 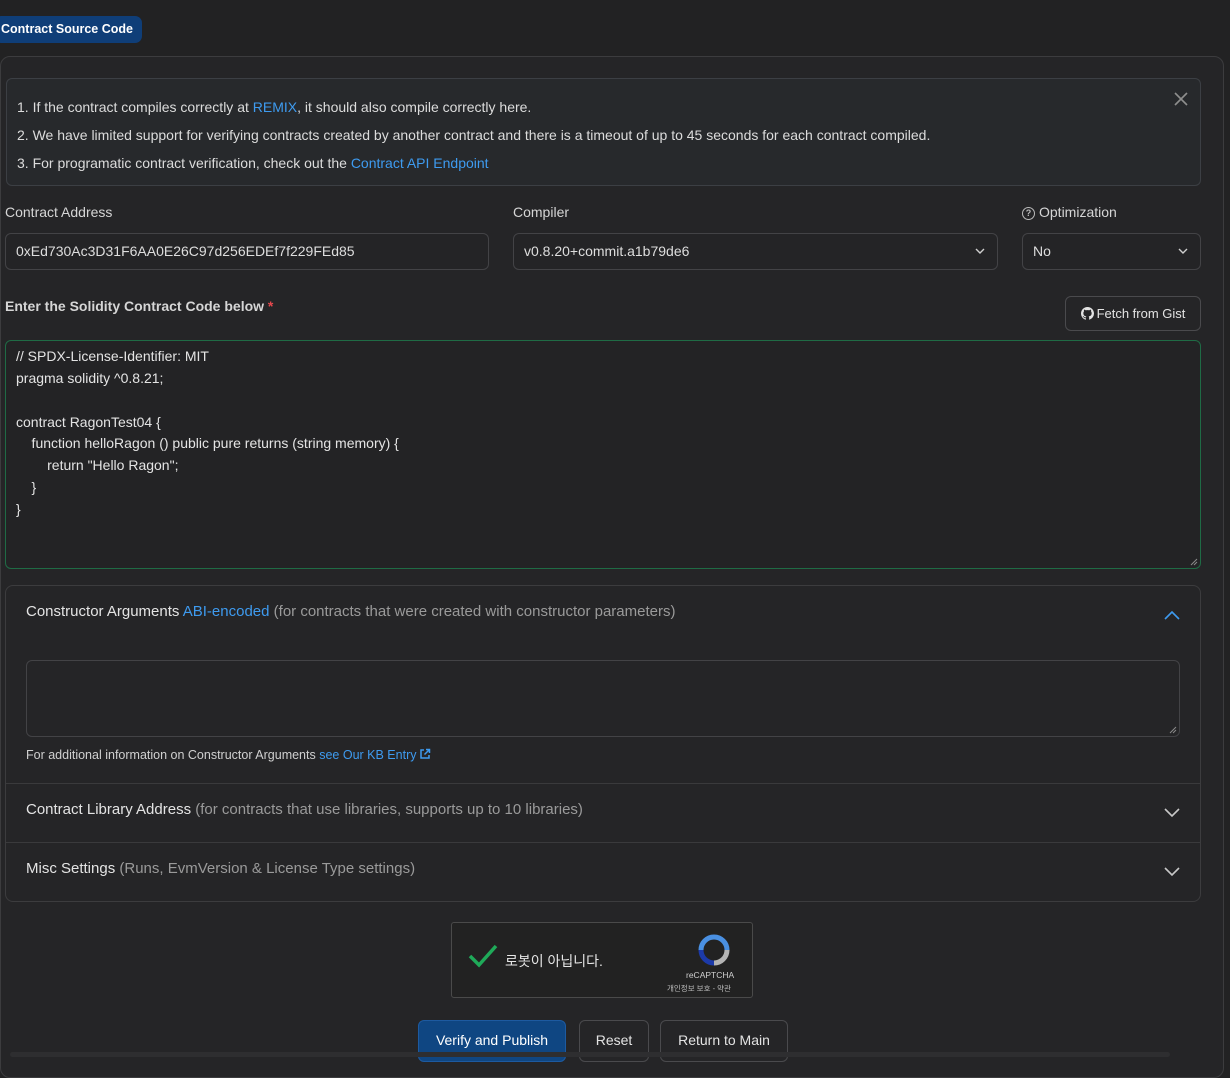 I want to click on optimization-label-text: Optimization, so click(x=1078, y=212).